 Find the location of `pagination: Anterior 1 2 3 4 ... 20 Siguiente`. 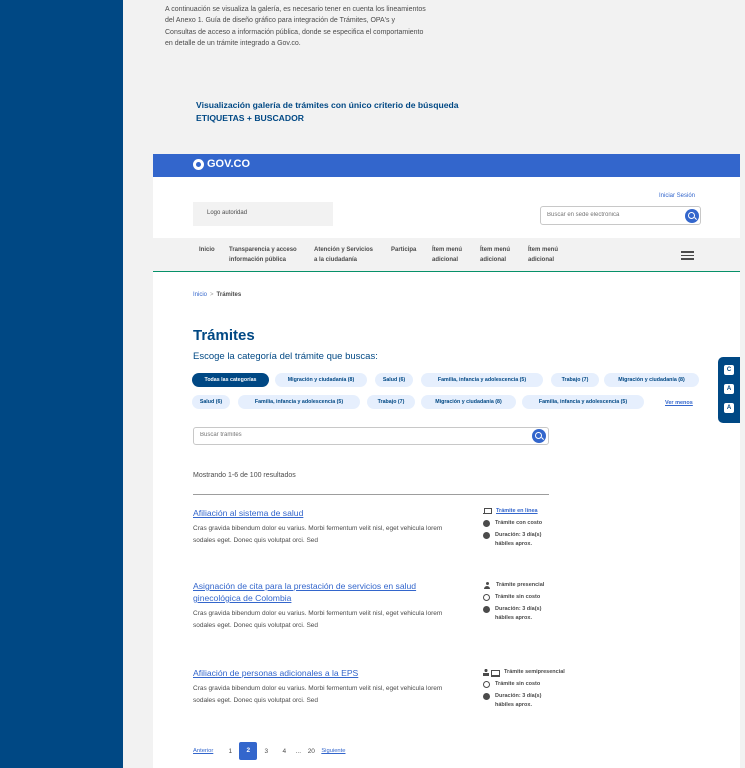

pagination: Anterior 1 2 3 4 ... 20 Siguiente is located at coordinates (269, 751).